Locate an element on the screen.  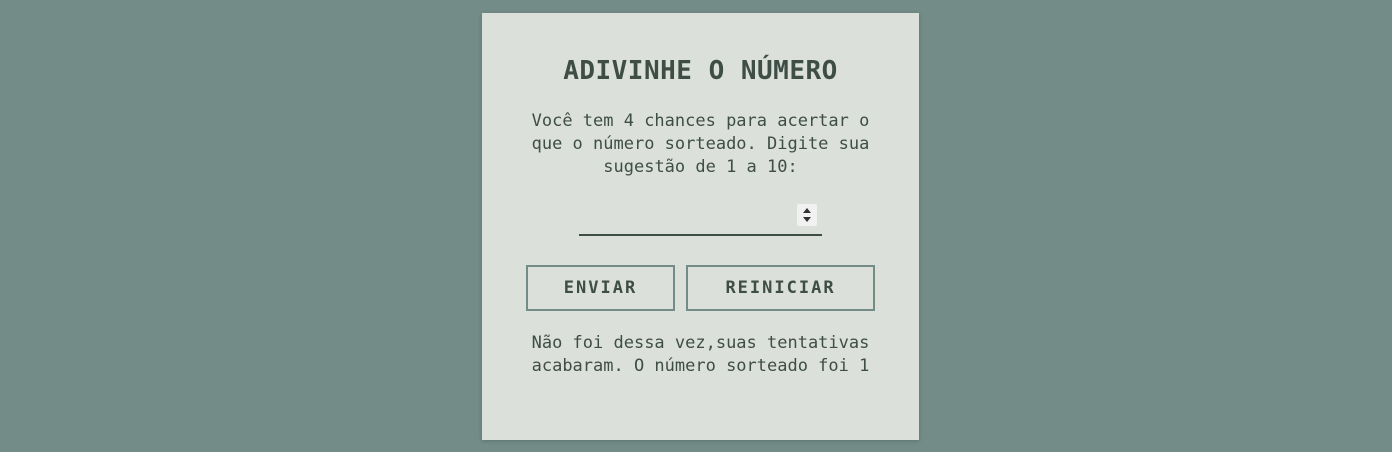
guess-input-container is located at coordinates (700, 219).